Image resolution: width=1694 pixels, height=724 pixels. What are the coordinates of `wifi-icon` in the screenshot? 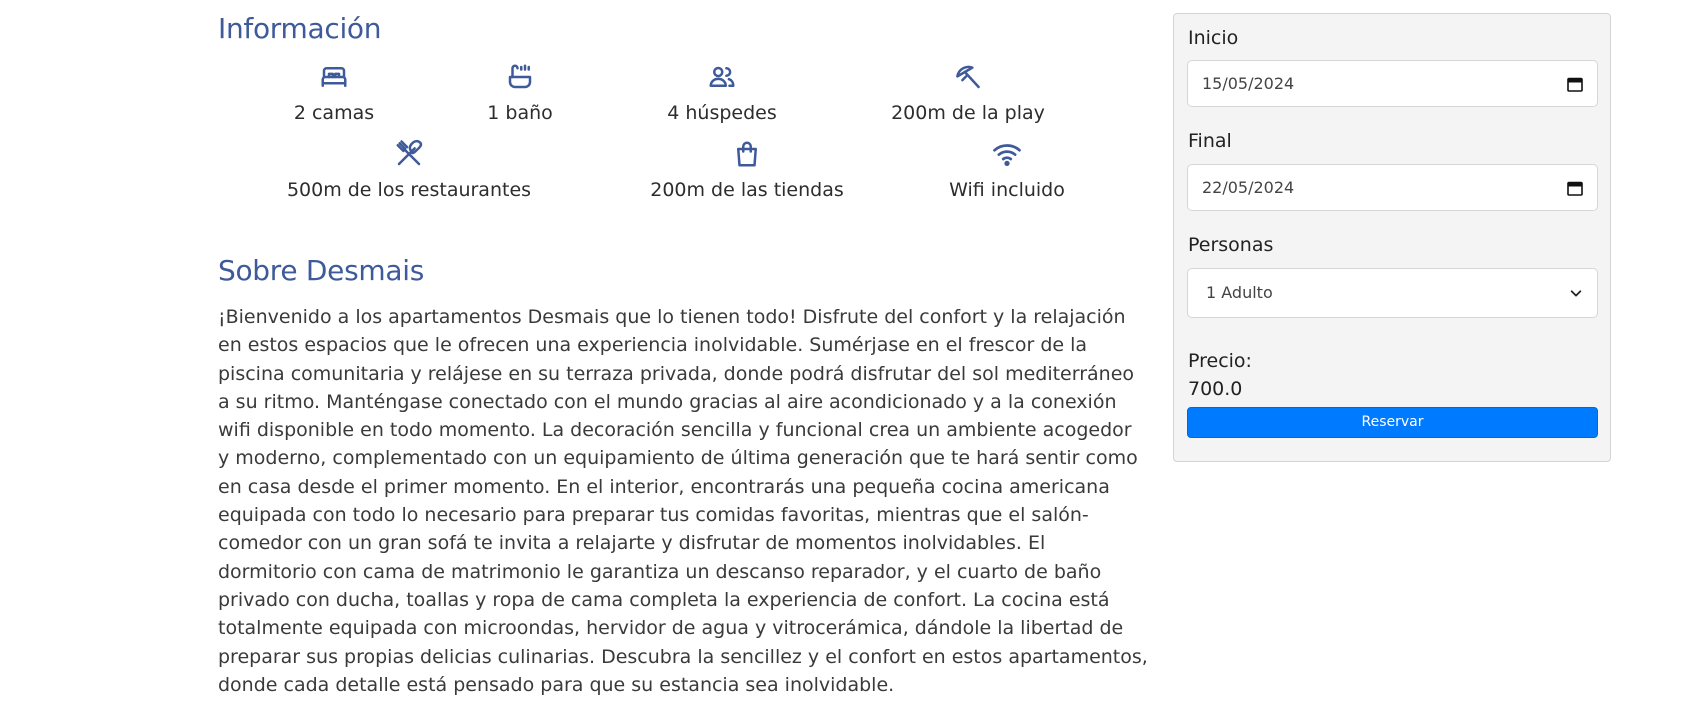 It's located at (1007, 155).